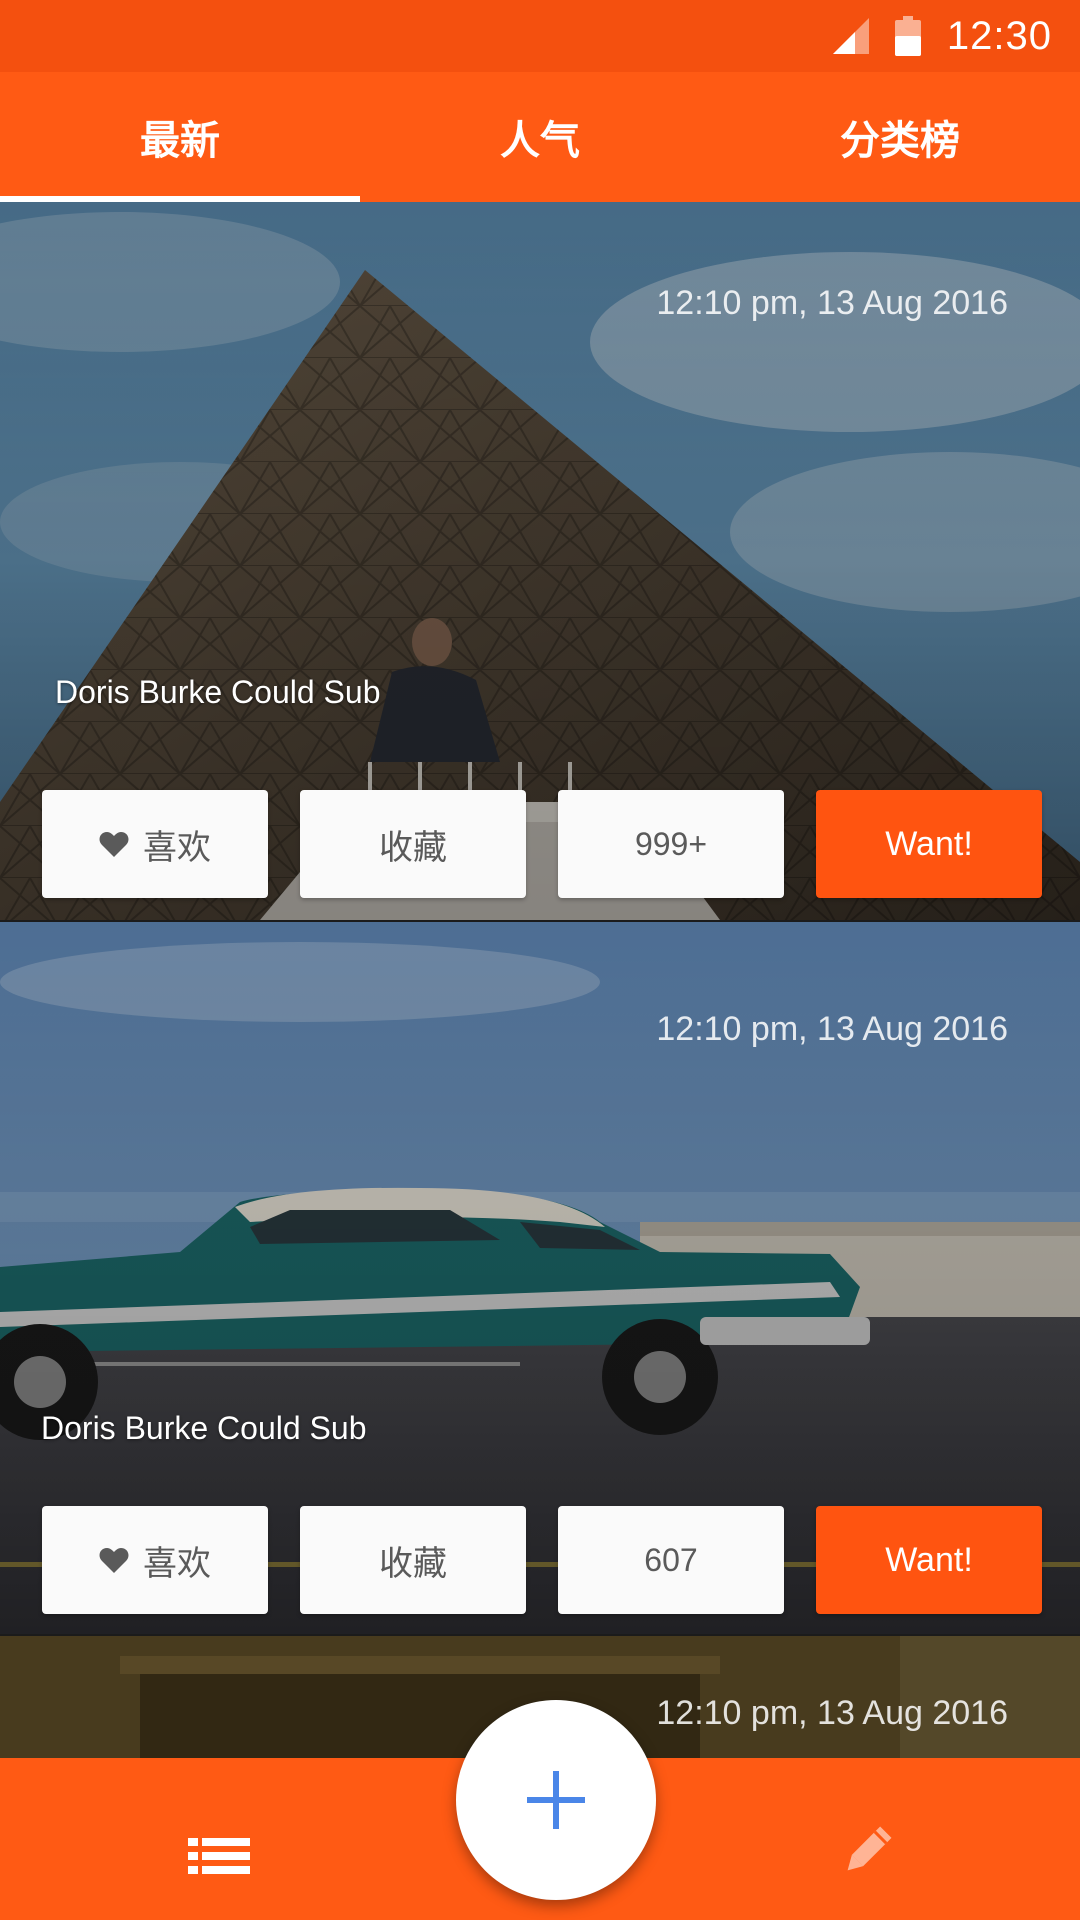 This screenshot has width=1080, height=1920. What do you see at coordinates (850, 36) in the screenshot?
I see `signal-icon` at bounding box center [850, 36].